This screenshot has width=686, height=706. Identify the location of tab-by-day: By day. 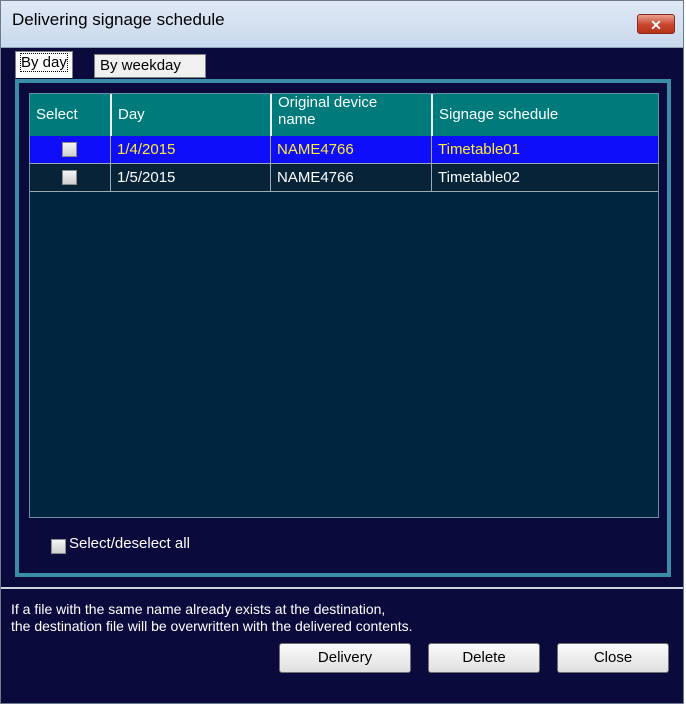
(44, 64).